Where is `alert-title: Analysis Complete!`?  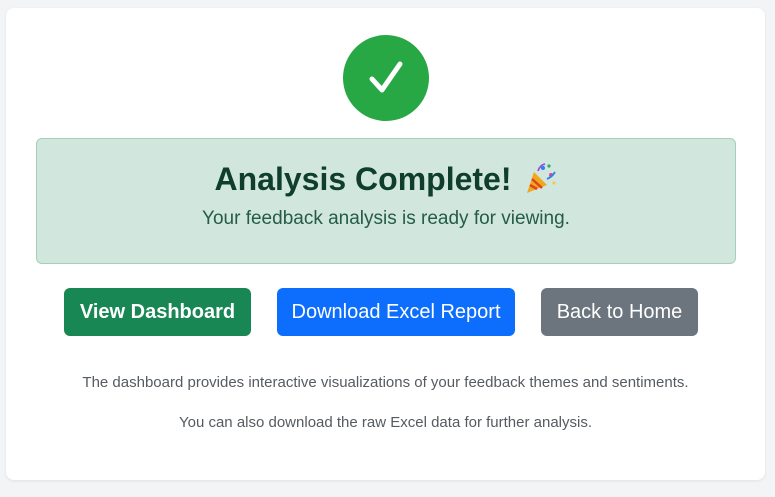 alert-title: Analysis Complete! is located at coordinates (363, 179).